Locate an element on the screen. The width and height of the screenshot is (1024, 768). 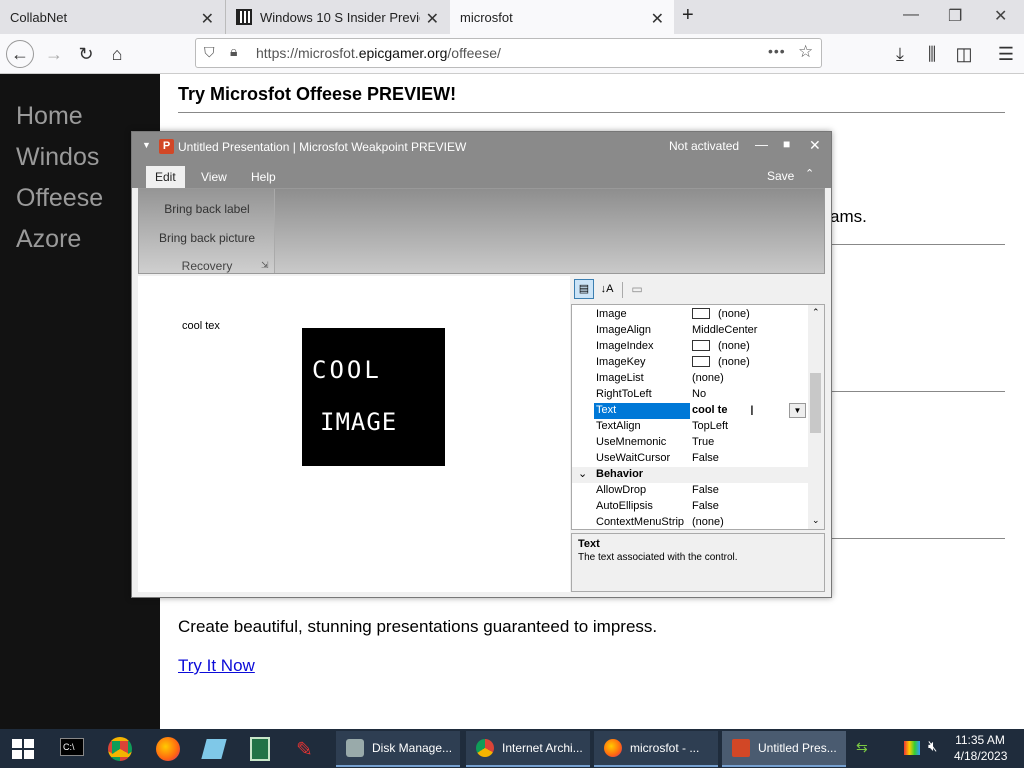
picture-text-line1: COOL is located at coordinates (347, 370).